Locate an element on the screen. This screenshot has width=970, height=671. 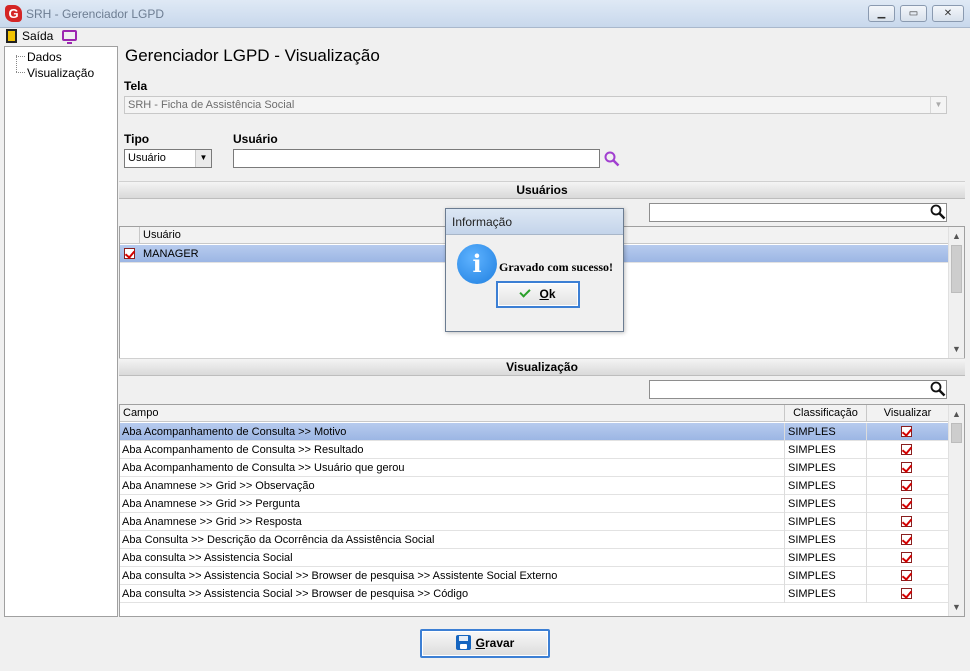
ok-button-label: k is located at coordinates (552, 294).